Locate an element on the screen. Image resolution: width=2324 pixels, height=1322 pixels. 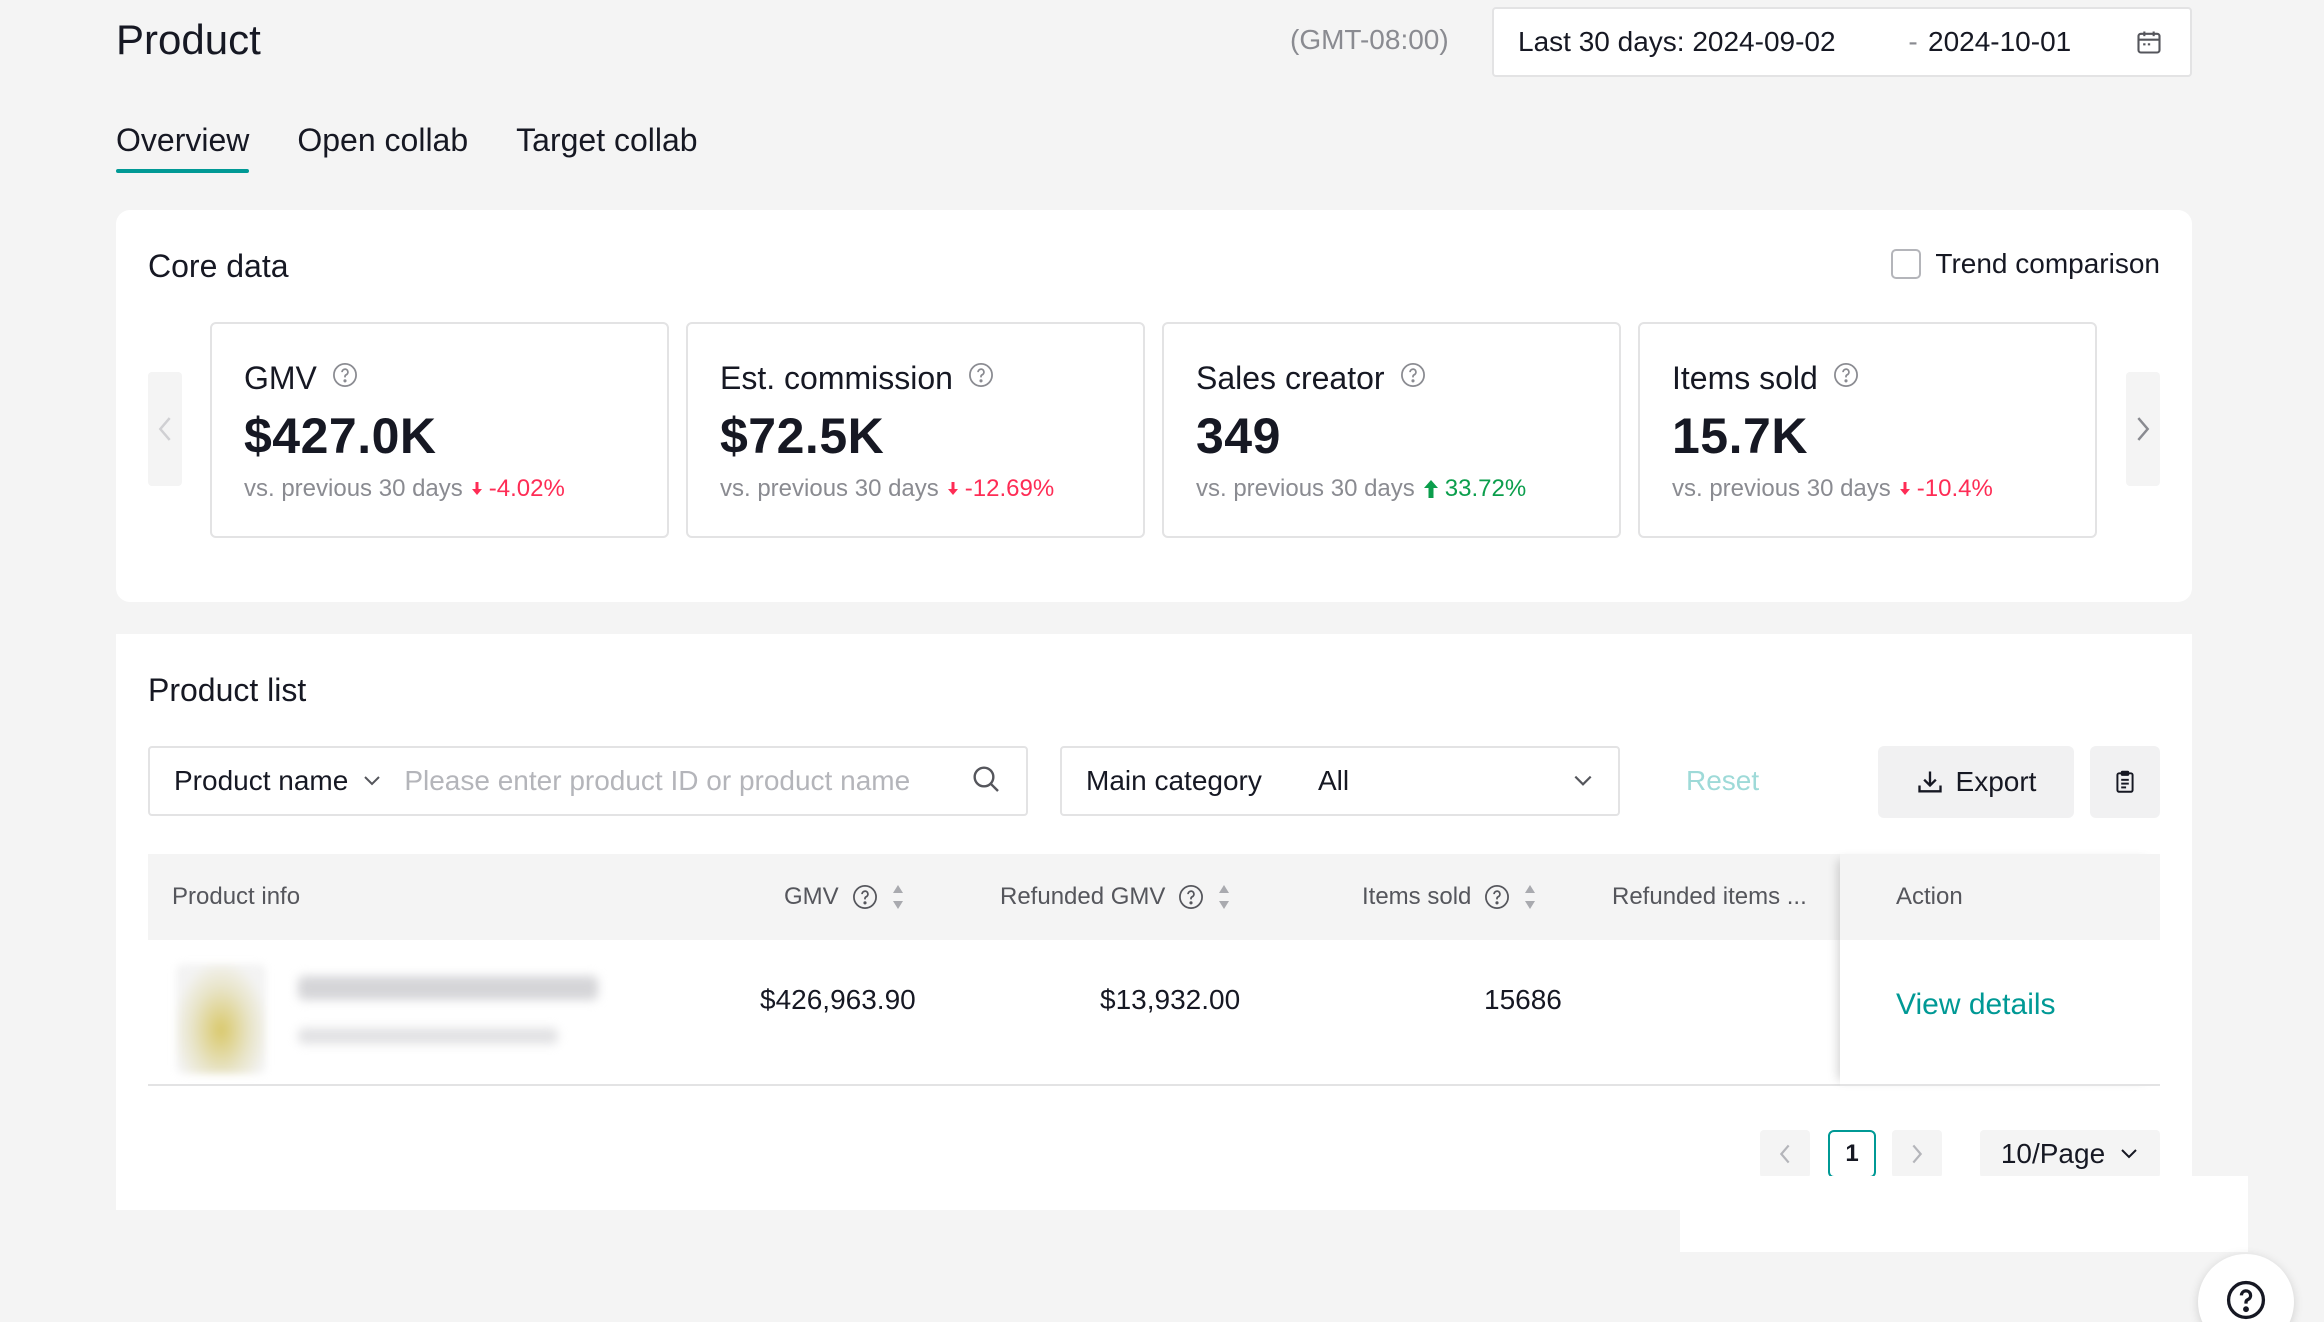
product-thumbnail is located at coordinates (221, 1019).